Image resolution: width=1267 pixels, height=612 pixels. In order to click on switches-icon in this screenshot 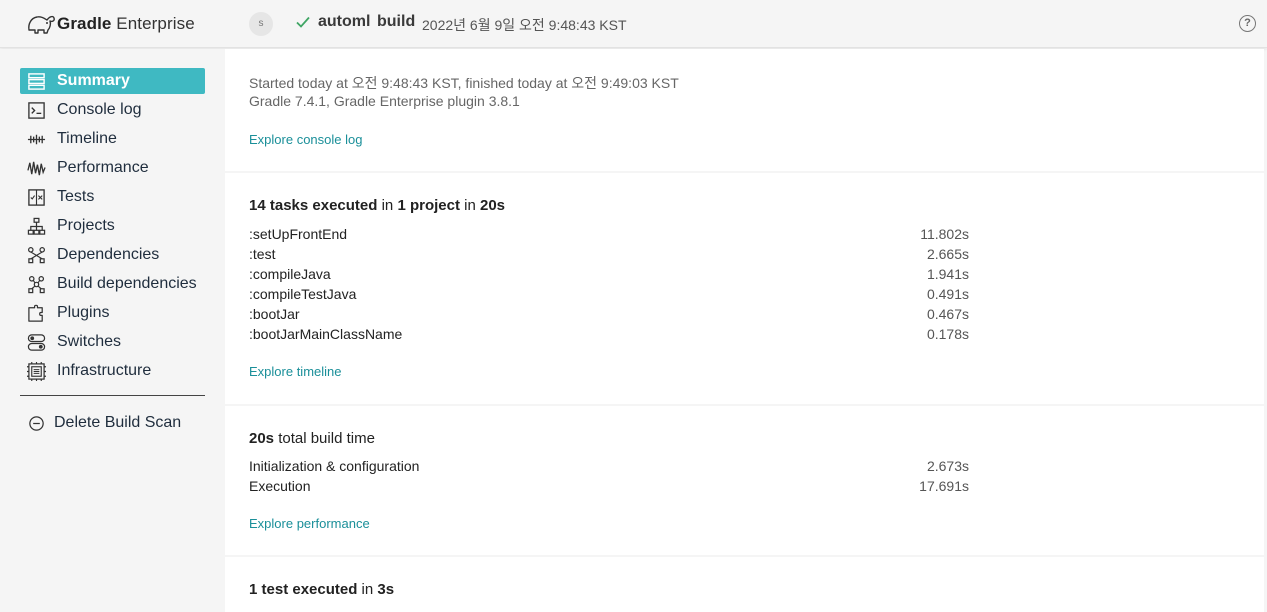, I will do `click(36, 342)`.